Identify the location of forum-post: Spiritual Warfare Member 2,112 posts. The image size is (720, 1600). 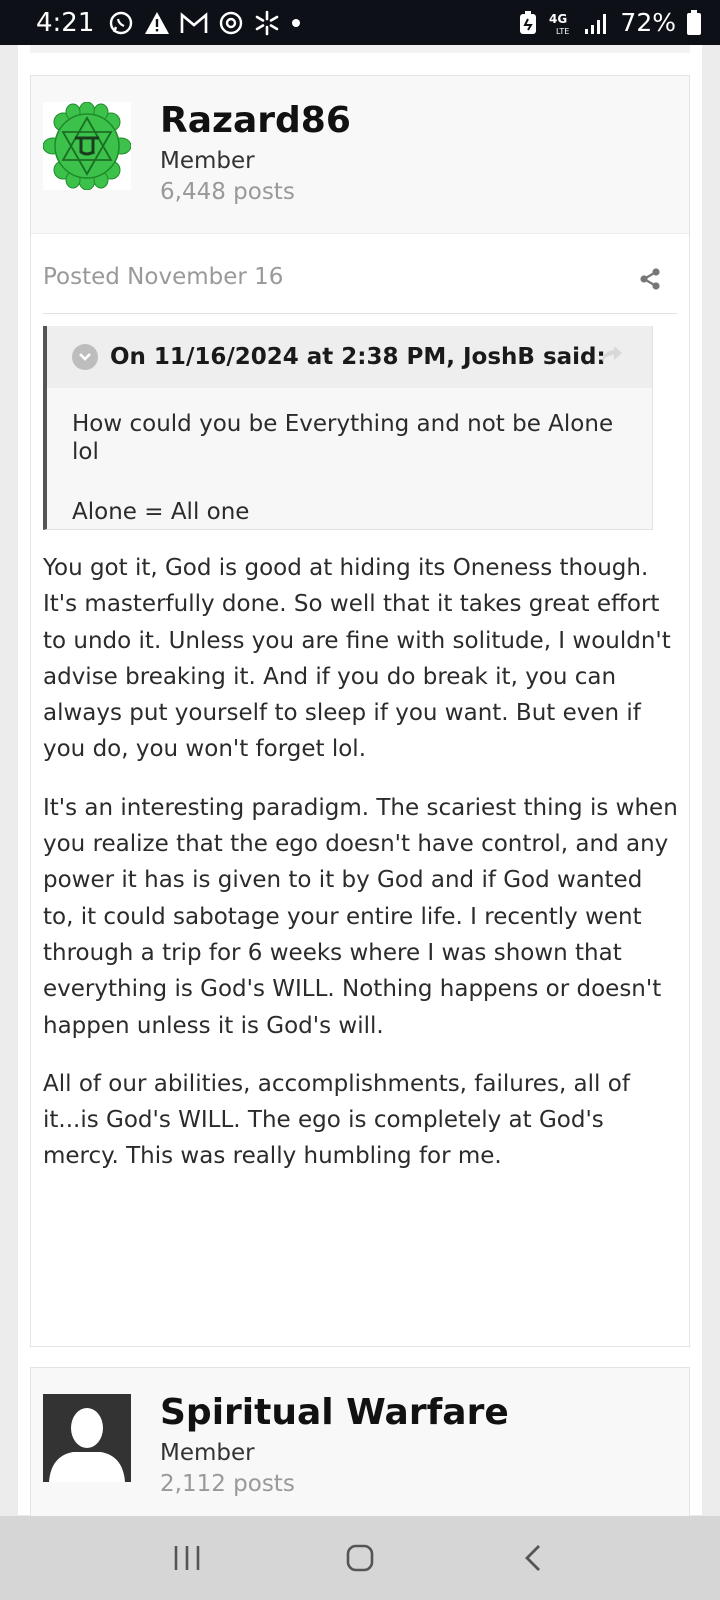
(360, 1447).